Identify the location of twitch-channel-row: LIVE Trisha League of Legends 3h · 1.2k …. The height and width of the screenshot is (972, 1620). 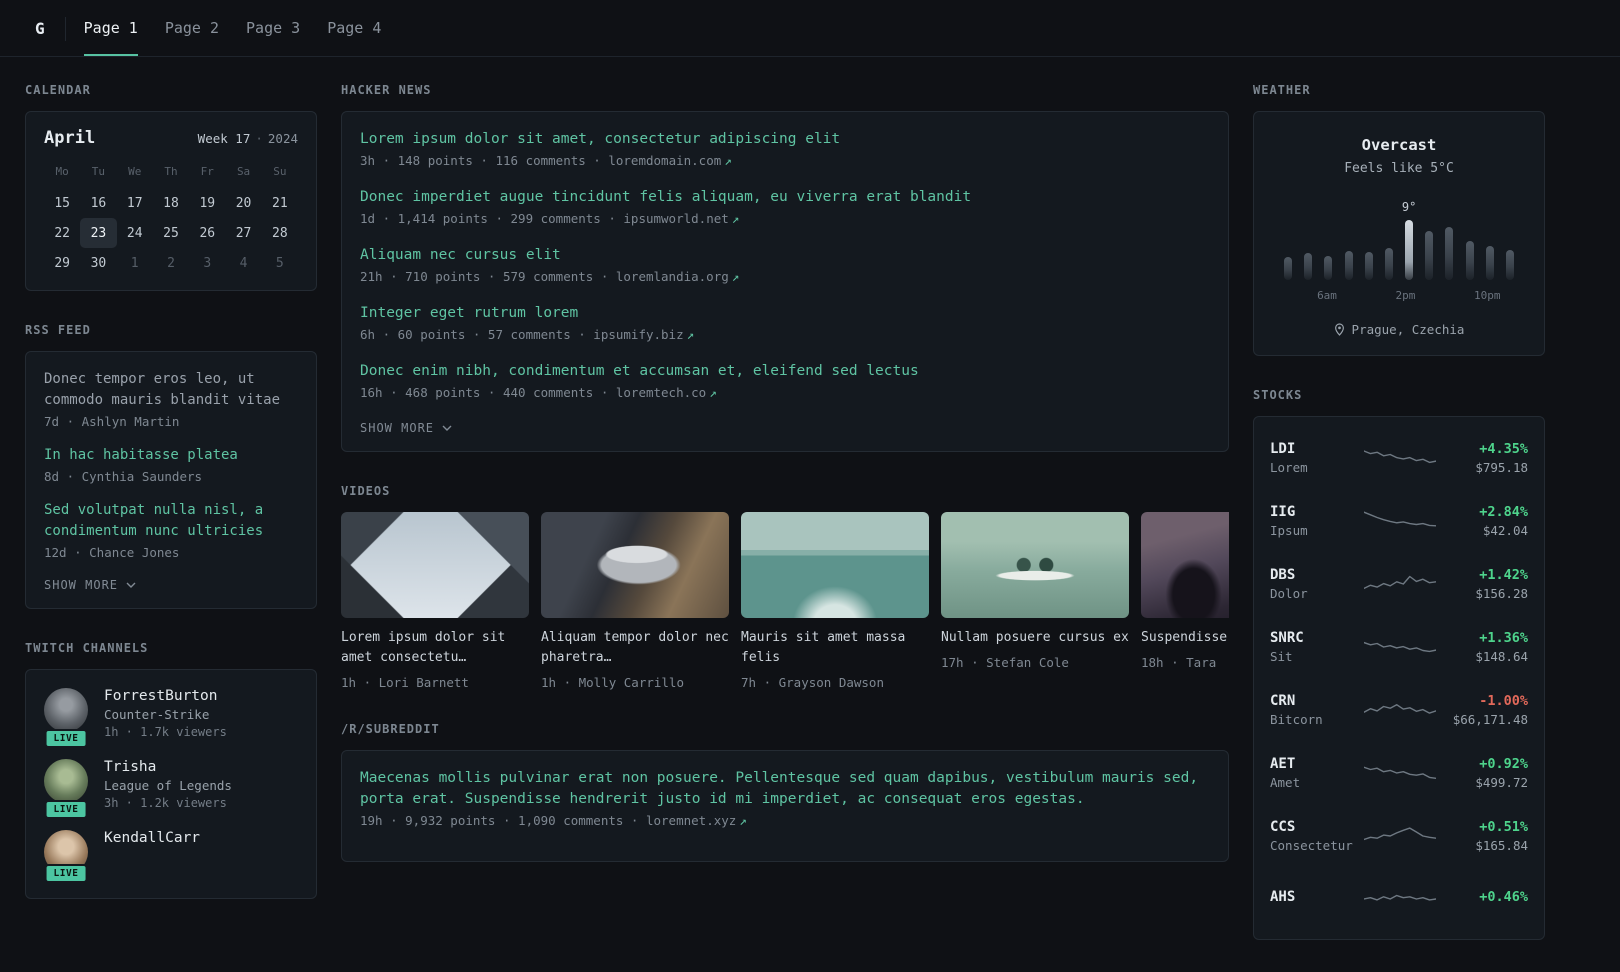
(171, 789).